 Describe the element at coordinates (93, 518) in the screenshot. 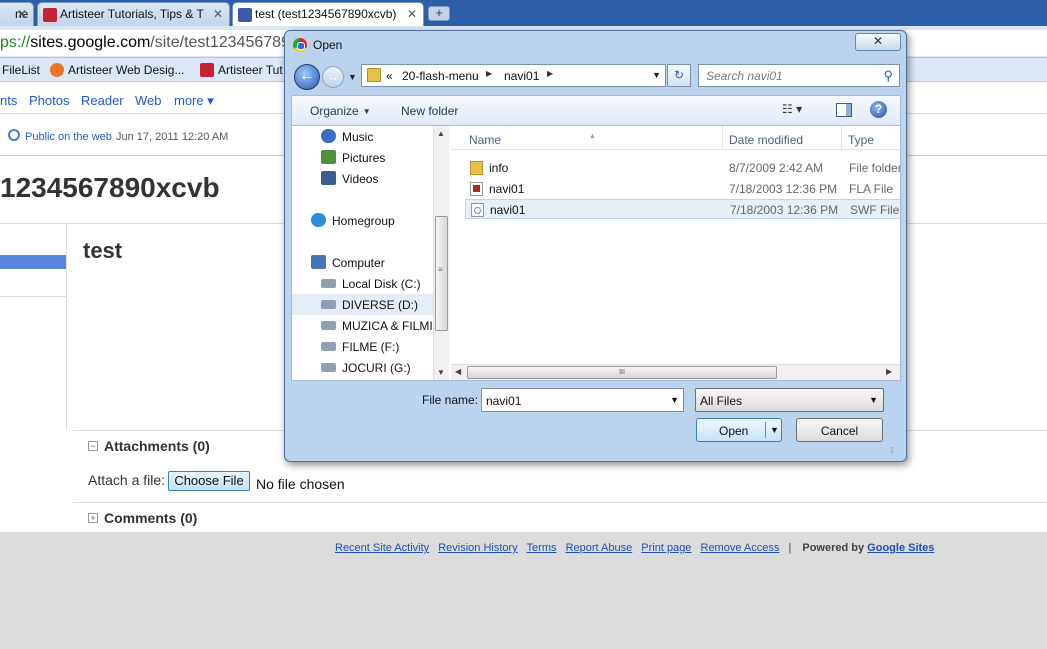

I see `expand-icon: +` at that location.